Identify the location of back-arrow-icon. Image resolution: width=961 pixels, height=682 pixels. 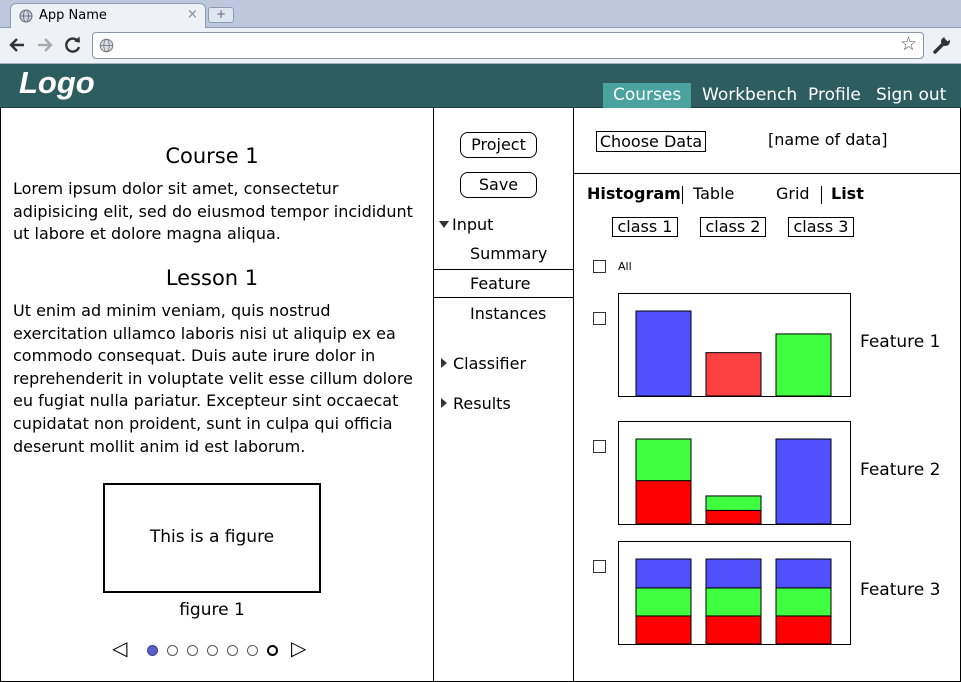
(17, 45).